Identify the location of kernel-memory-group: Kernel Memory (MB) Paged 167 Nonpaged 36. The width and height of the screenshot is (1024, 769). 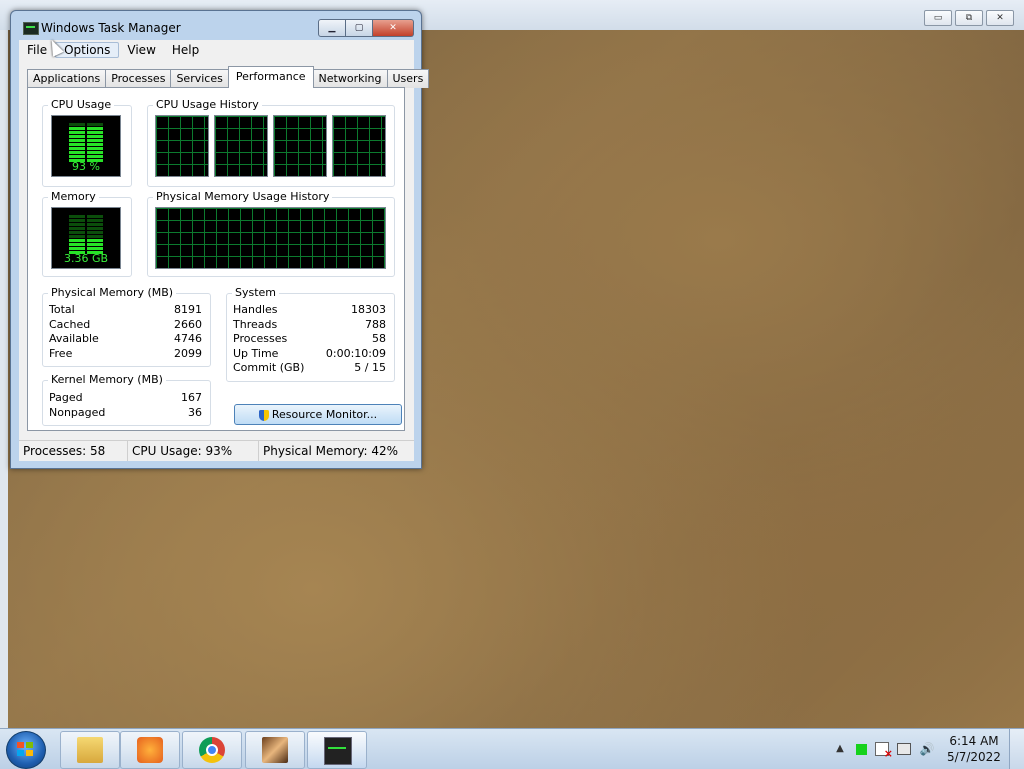
(126, 399).